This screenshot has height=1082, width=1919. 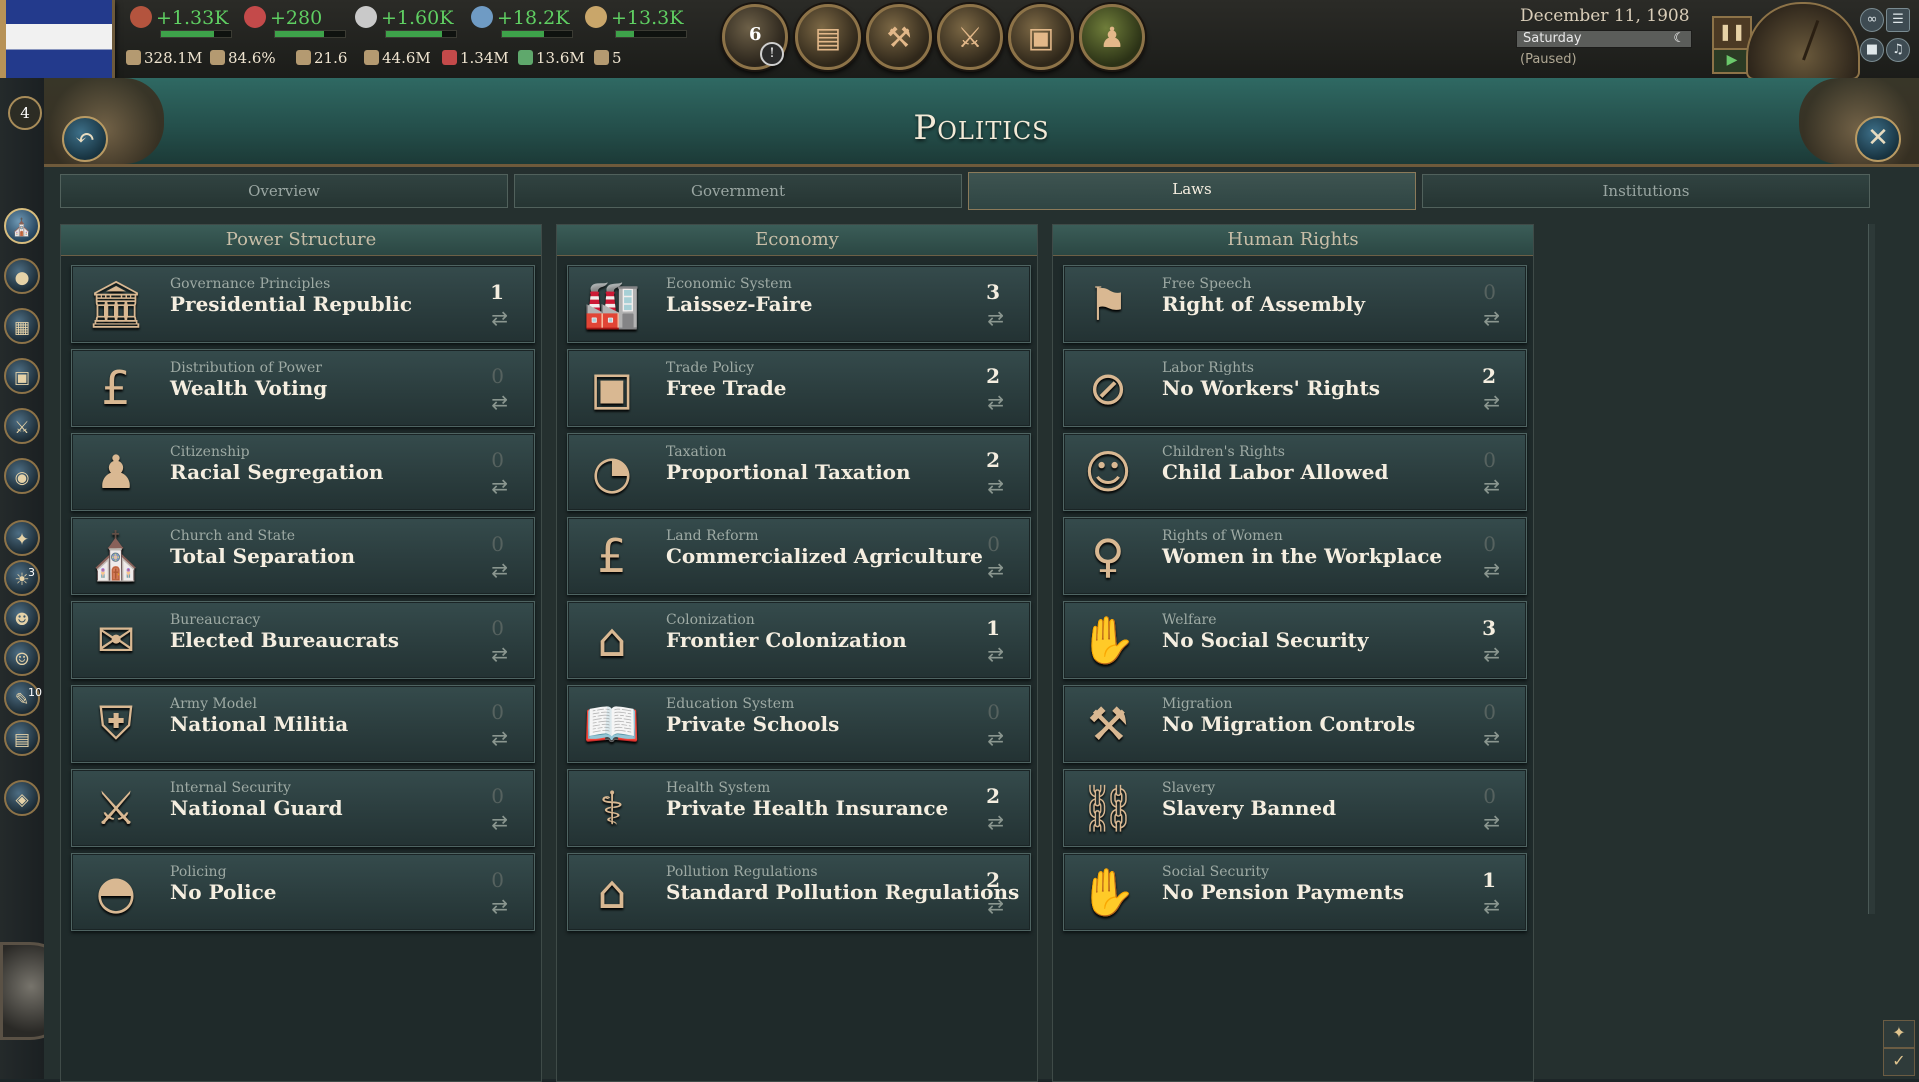 I want to click on law-card: 🏭 Economic System Laissez-Faire 3 ⇄, so click(x=799, y=304).